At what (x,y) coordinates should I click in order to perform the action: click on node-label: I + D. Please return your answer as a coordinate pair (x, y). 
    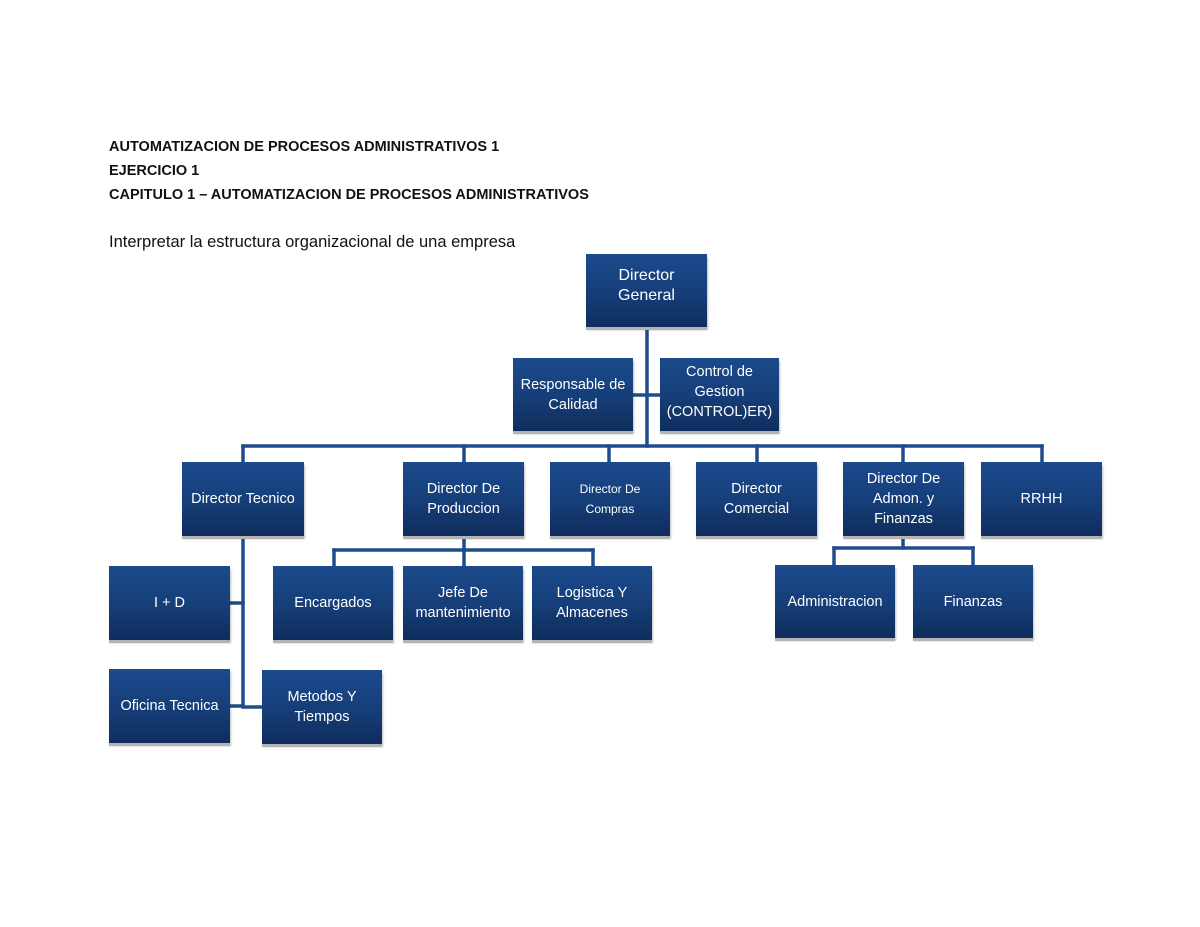
    Looking at the image, I should click on (169, 603).